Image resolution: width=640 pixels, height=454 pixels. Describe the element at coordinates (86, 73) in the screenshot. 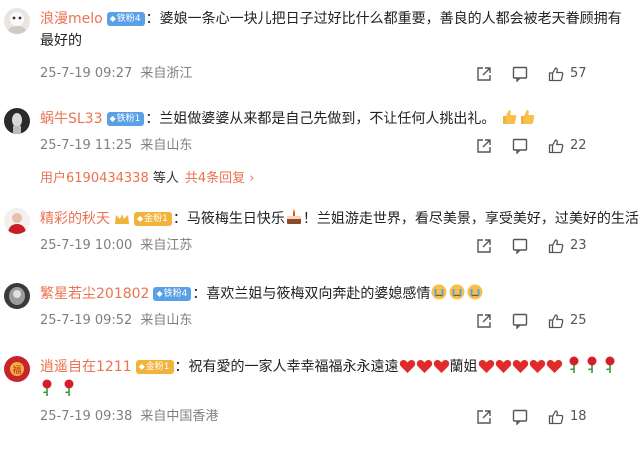

I see `timestamp: 25-7-19 09:27` at that location.